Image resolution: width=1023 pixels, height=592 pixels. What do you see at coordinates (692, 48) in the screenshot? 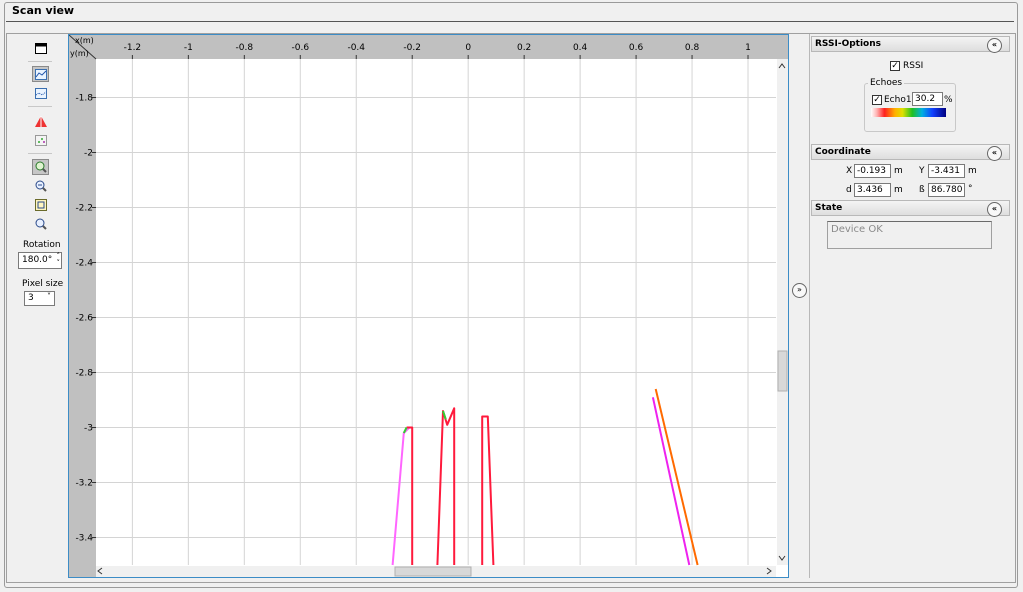
I see `x-tick-label: 0.8` at bounding box center [692, 48].